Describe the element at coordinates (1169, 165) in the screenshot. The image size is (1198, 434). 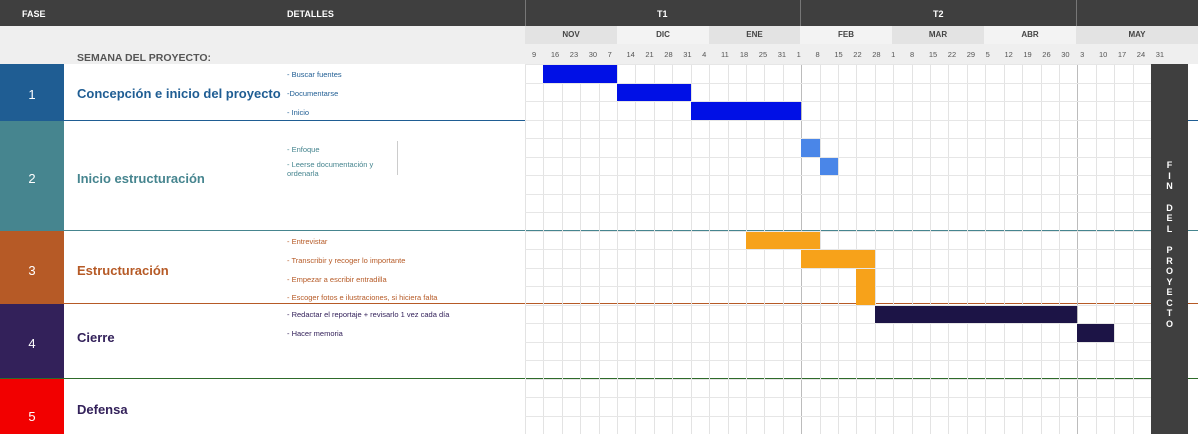
I see `end-letter: F` at that location.